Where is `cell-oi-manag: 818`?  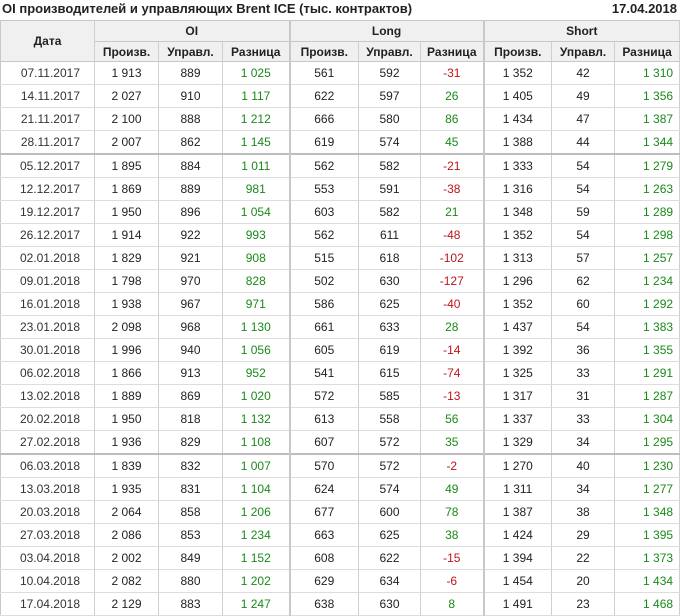
cell-oi-manag: 818 is located at coordinates (190, 419).